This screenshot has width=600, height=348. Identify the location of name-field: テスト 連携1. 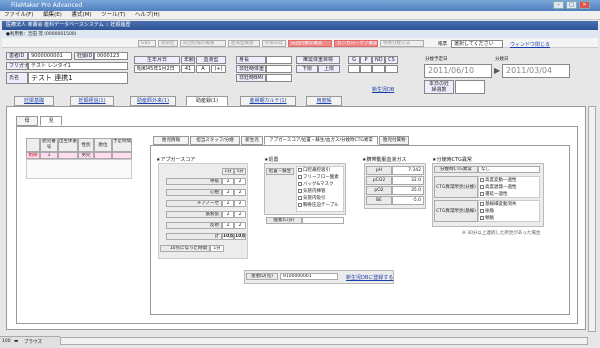
(78, 78).